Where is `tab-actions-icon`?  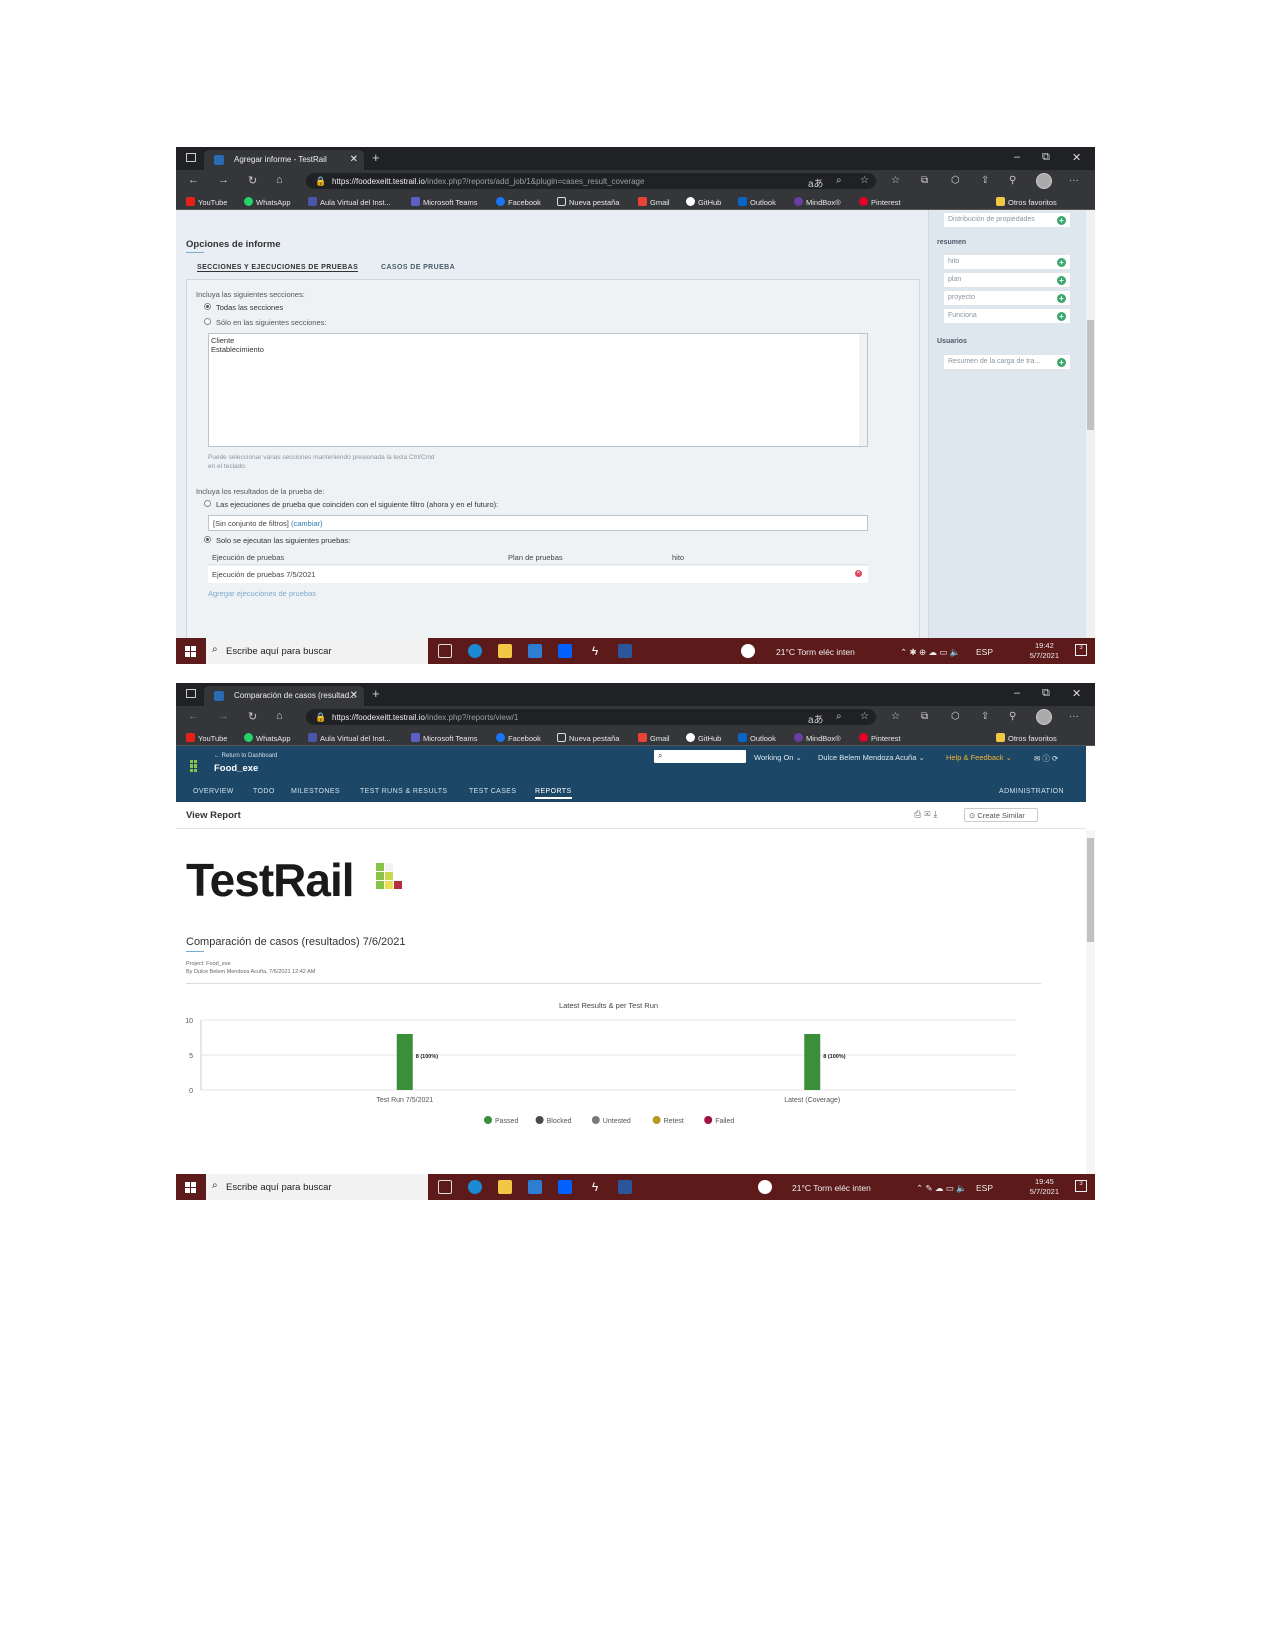
tab-actions-icon is located at coordinates (191, 693).